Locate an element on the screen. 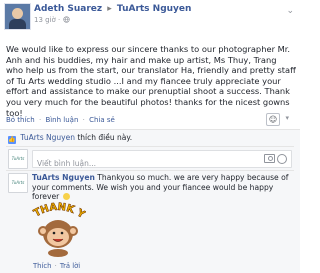 This screenshot has height=273, width=320. comment-reply-link: Trả lời is located at coordinates (70, 266).